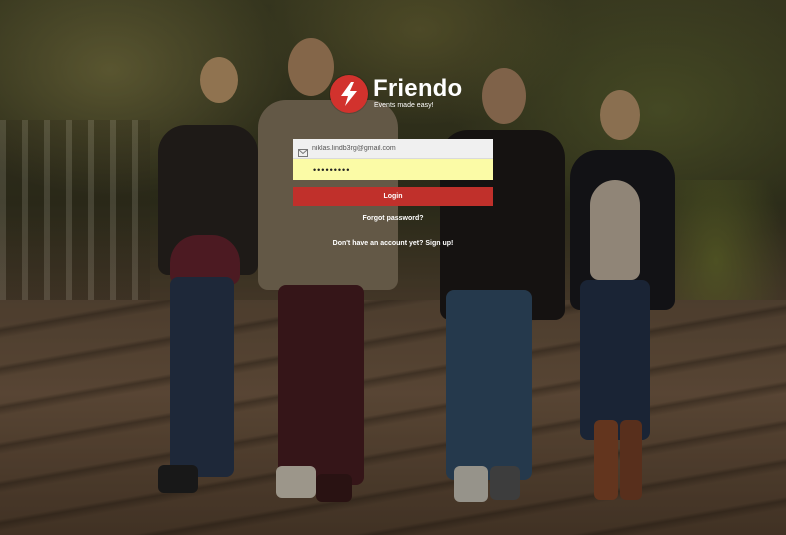  I want to click on password-field-wrapper, so click(393, 169).